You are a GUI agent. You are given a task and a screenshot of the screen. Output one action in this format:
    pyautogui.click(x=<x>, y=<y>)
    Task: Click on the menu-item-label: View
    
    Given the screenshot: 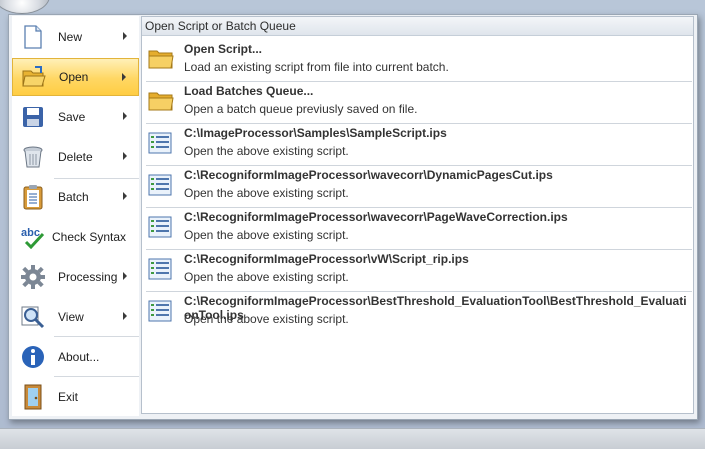 What is the action you would take?
    pyautogui.click(x=71, y=317)
    